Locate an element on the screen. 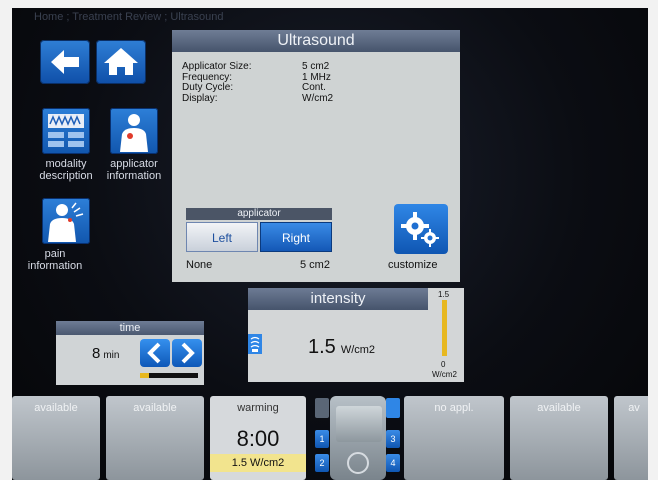 The image size is (658, 480). home-button is located at coordinates (121, 62).